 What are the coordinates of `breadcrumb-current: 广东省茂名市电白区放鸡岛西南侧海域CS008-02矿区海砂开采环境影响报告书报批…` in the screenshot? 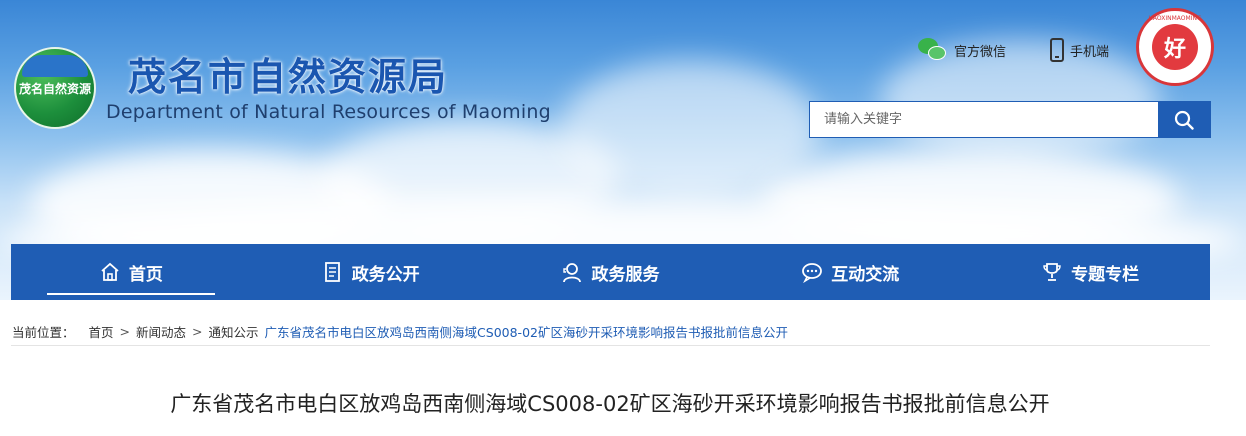 It's located at (526, 331).